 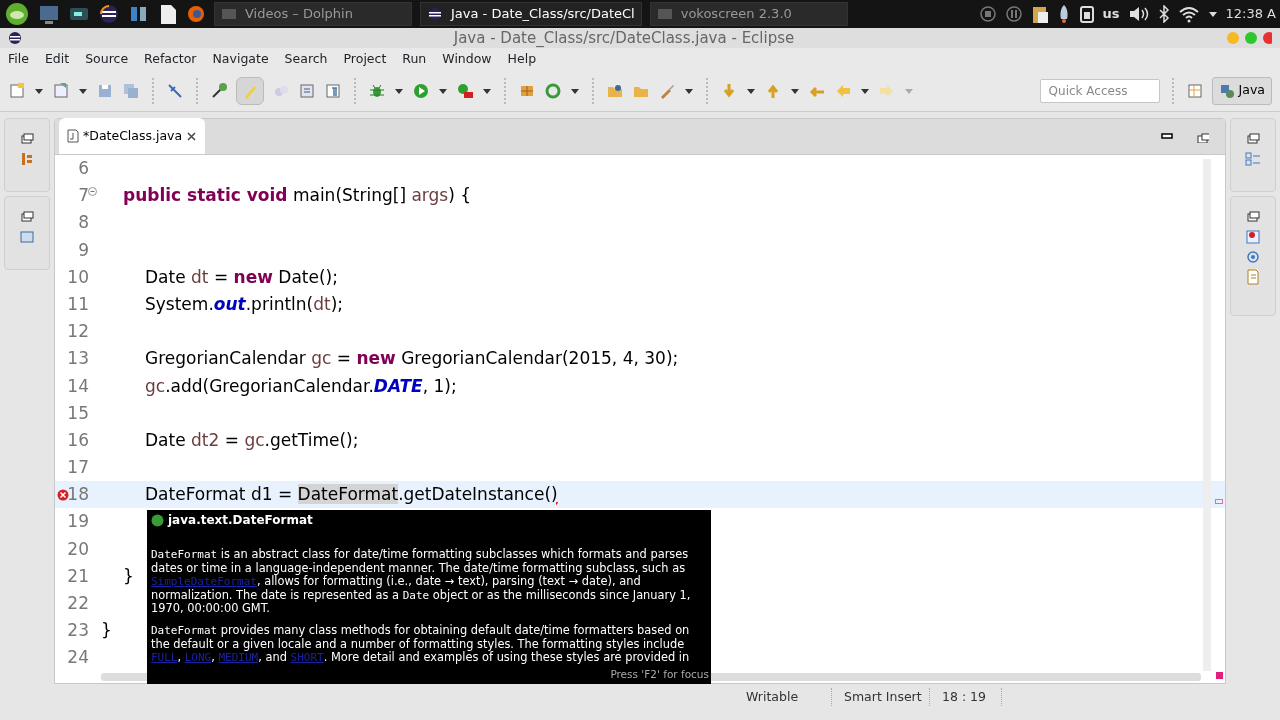 What do you see at coordinates (1226, 90) in the screenshot?
I see `java-perspective-icon` at bounding box center [1226, 90].